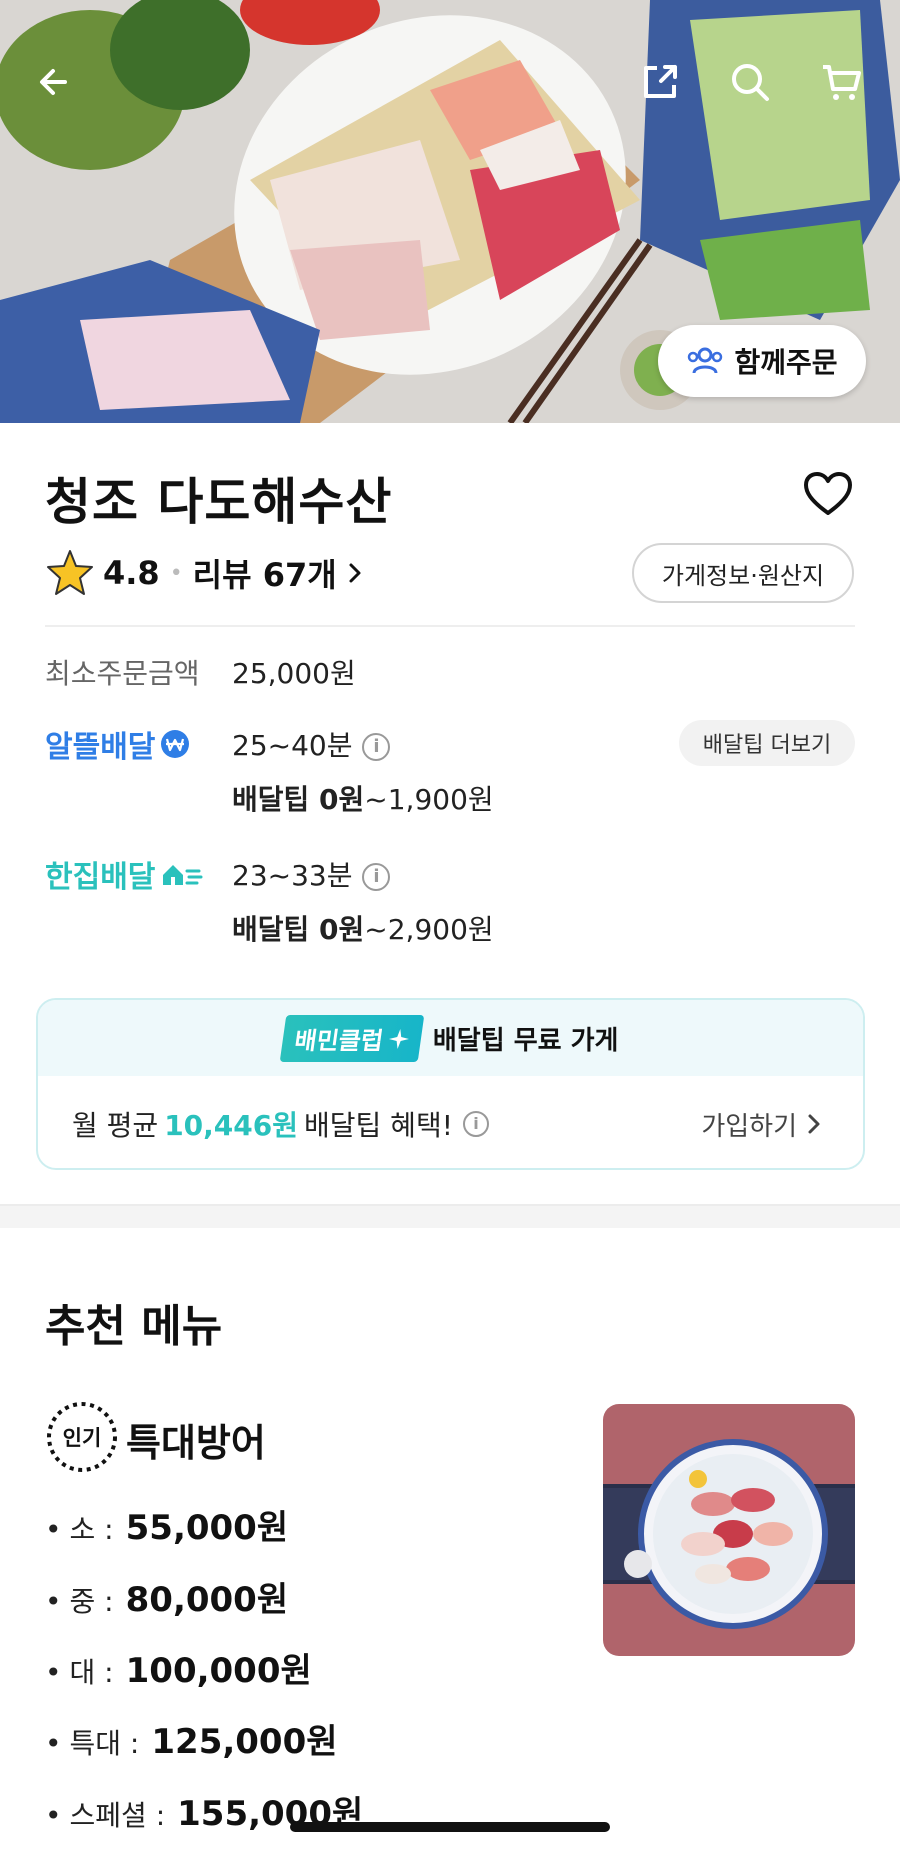  I want to click on economy-delivery-text: 알뜰배달, so click(100, 747).